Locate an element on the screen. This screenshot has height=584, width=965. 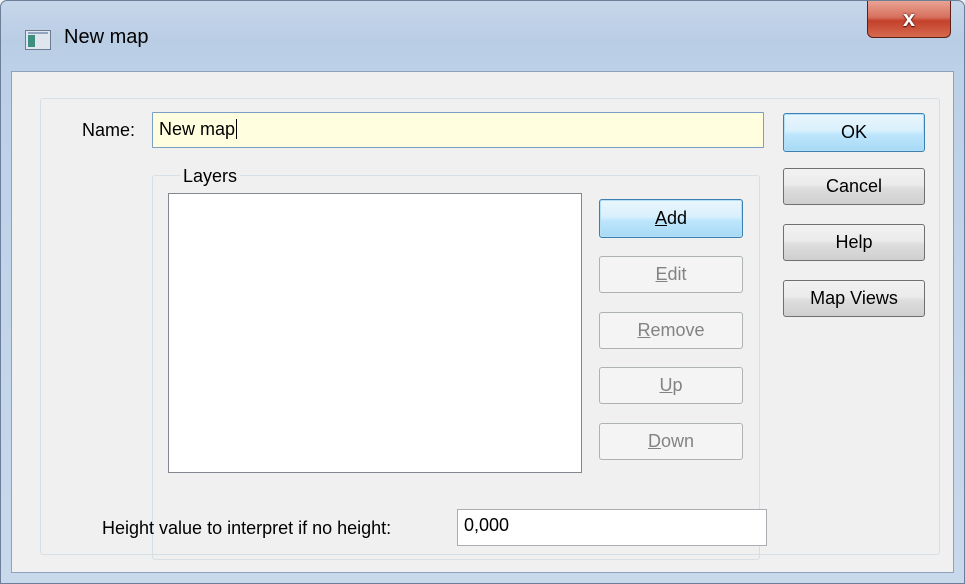
cancel-button: Cancel is located at coordinates (854, 186).